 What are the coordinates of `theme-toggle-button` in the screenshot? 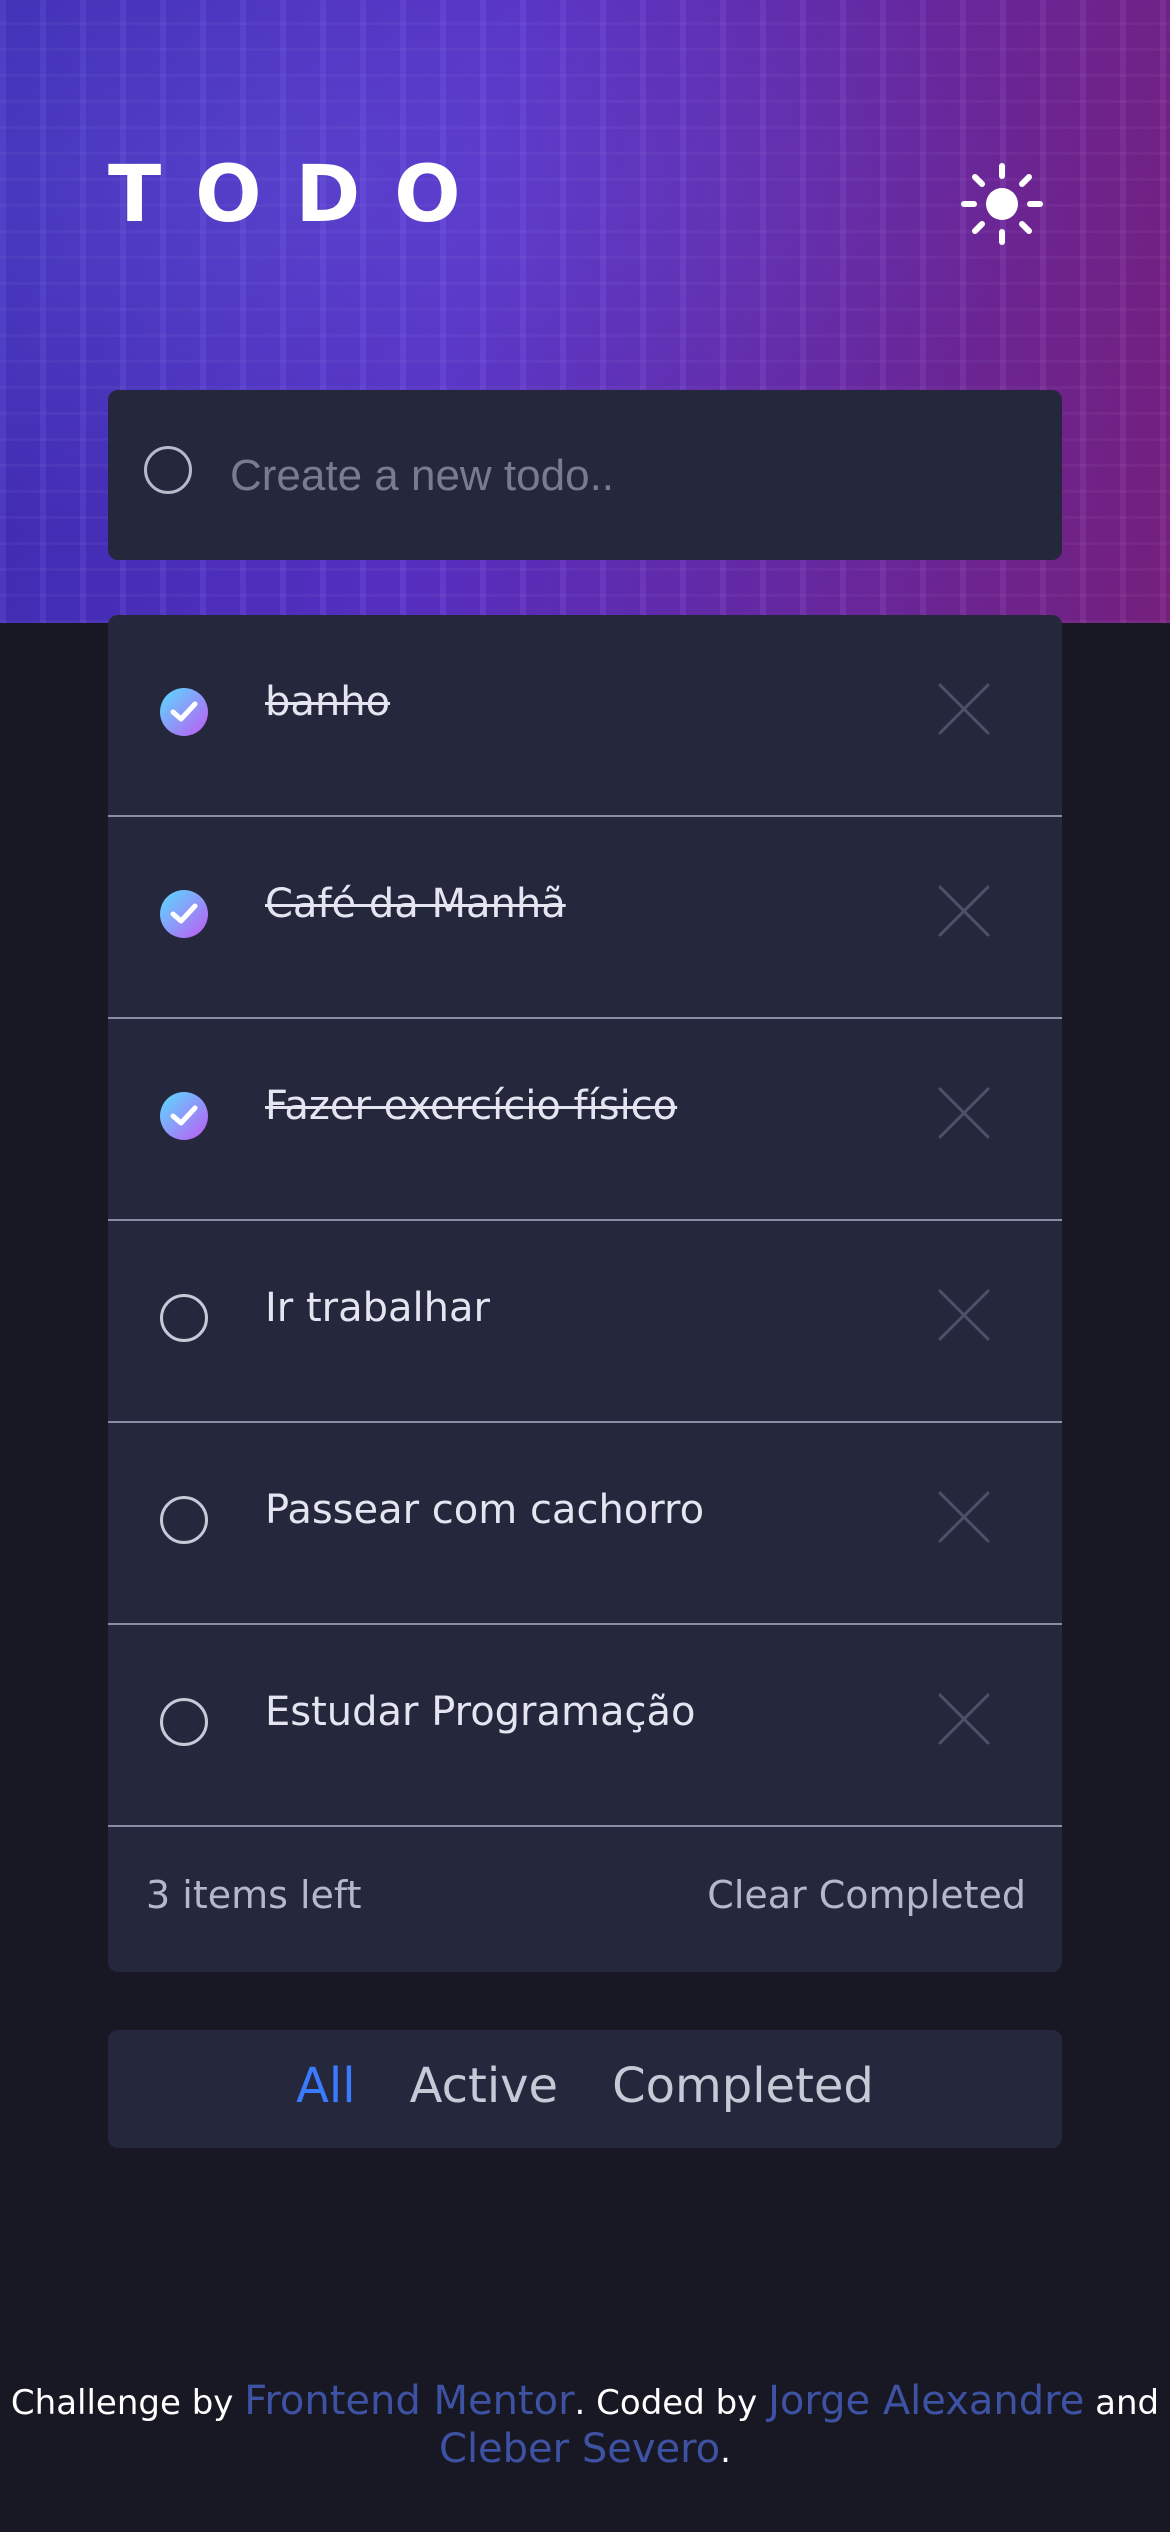 It's located at (1002, 204).